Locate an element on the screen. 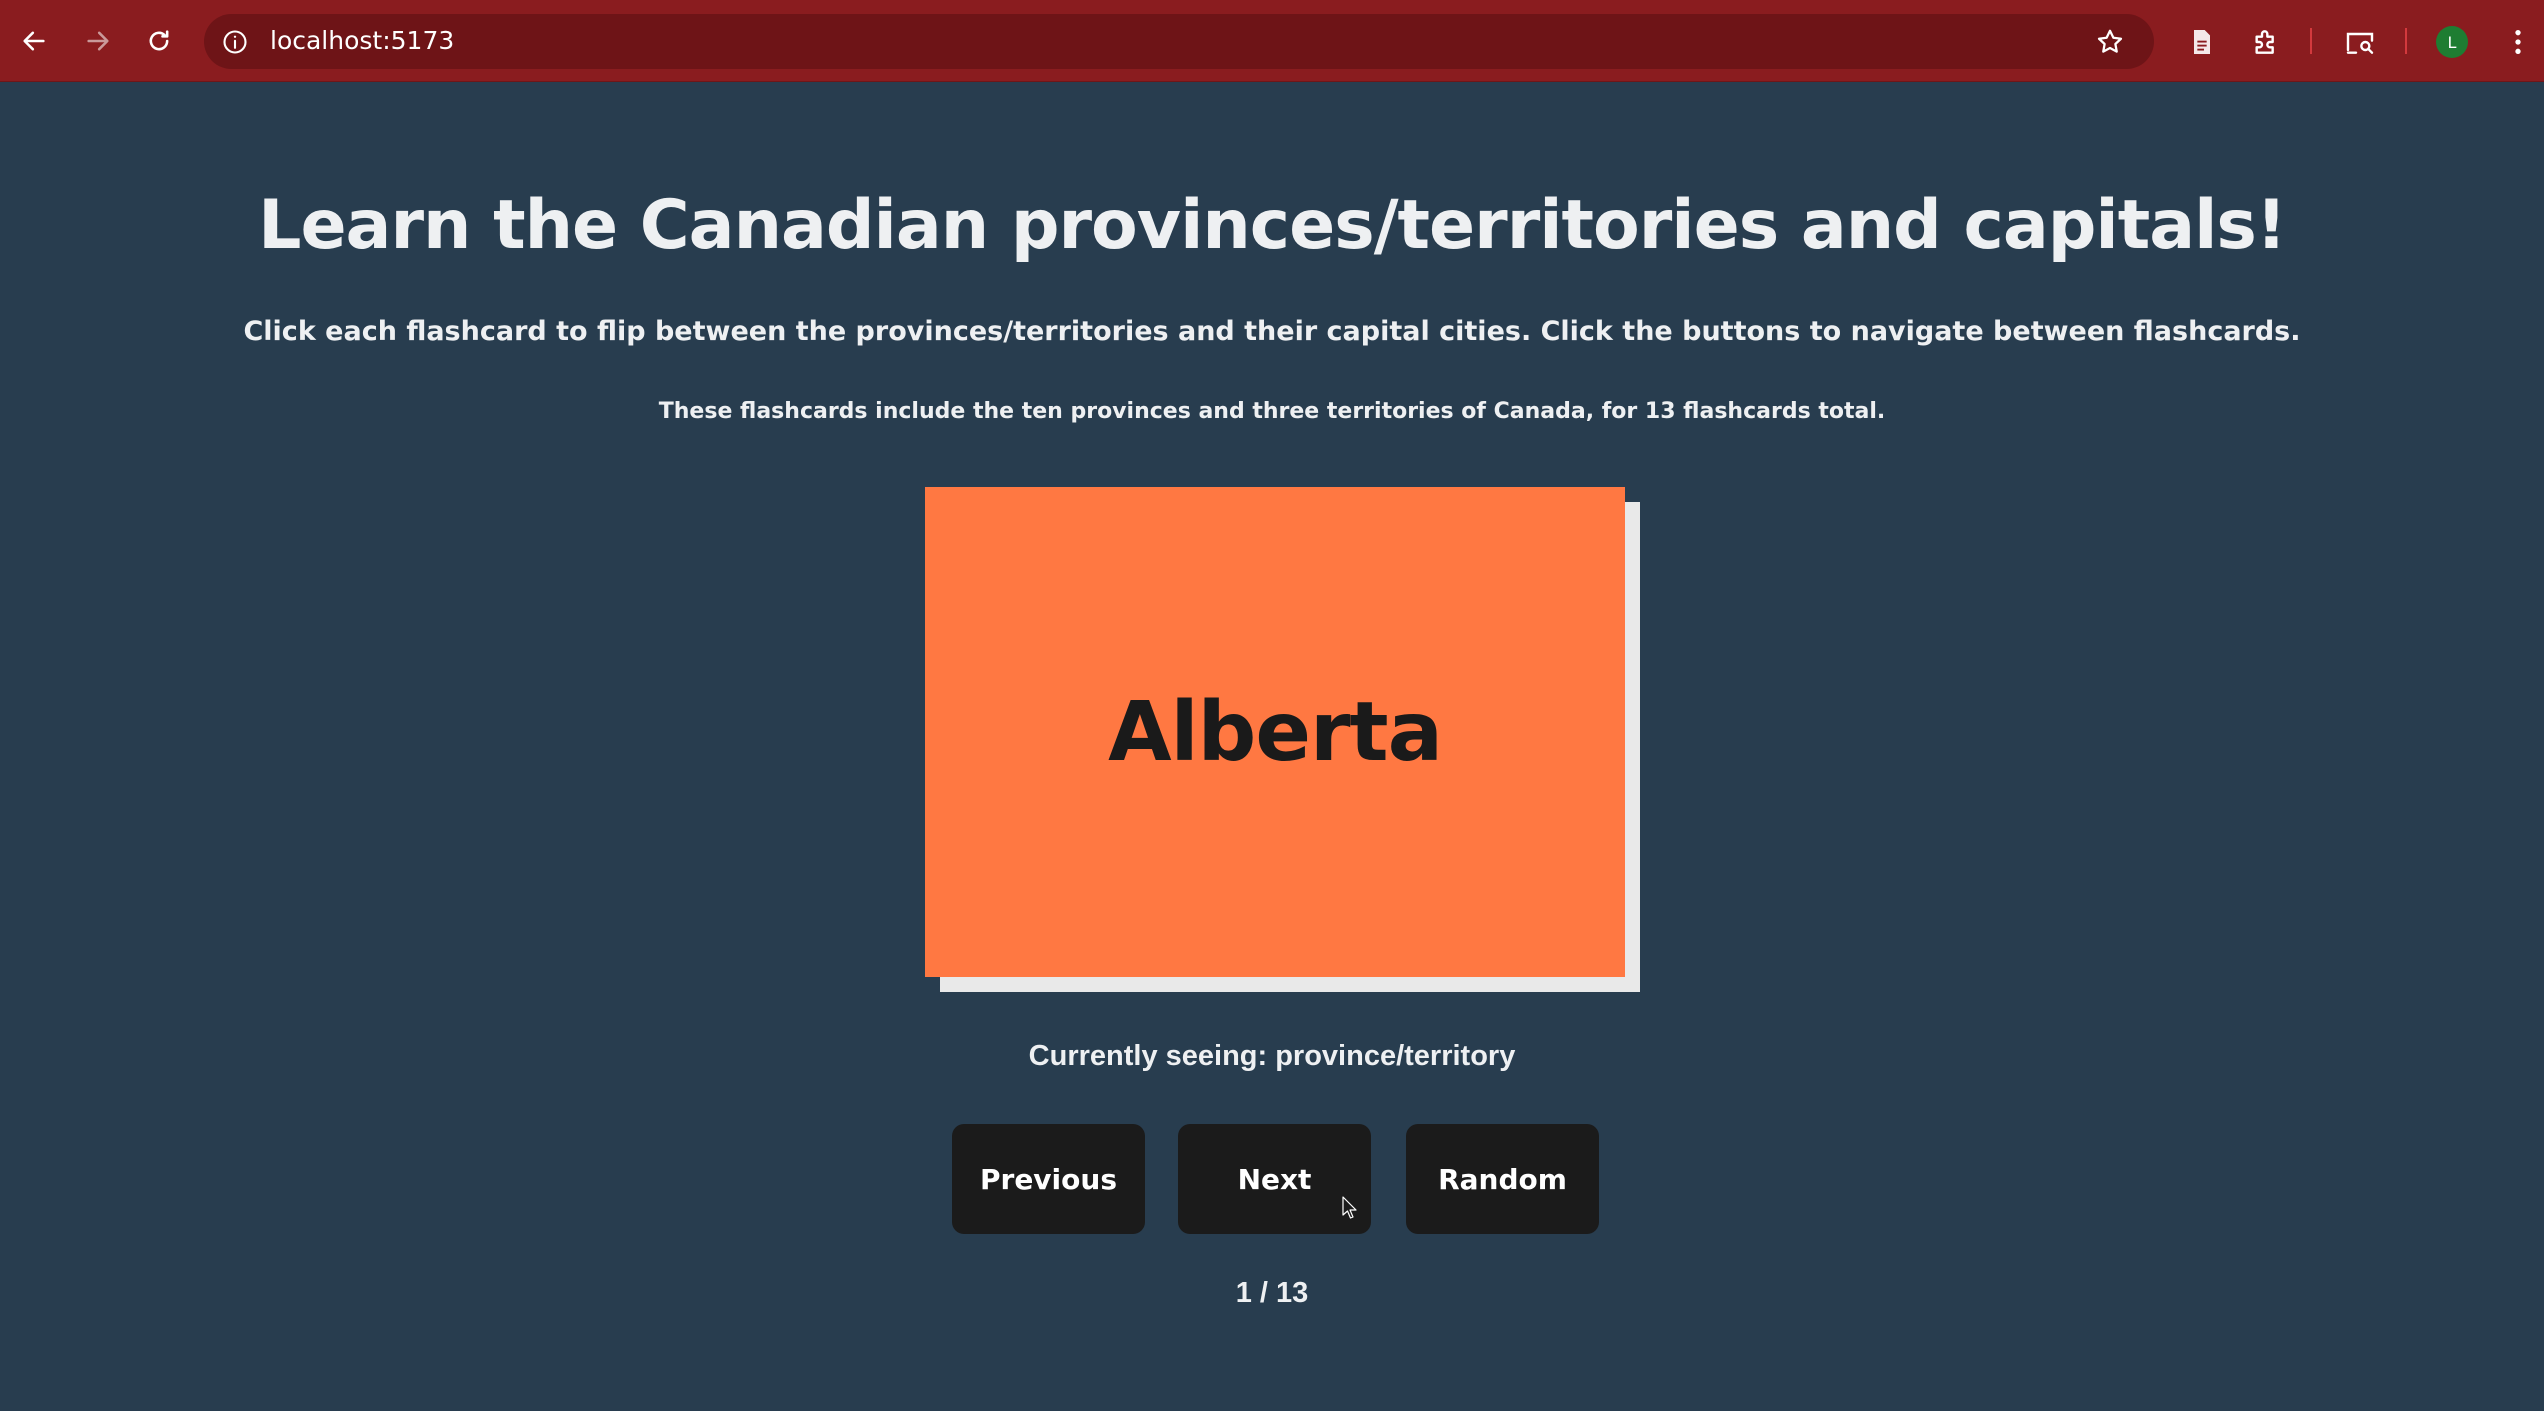 This screenshot has height=1411, width=2544. reload-icon is located at coordinates (159, 40).